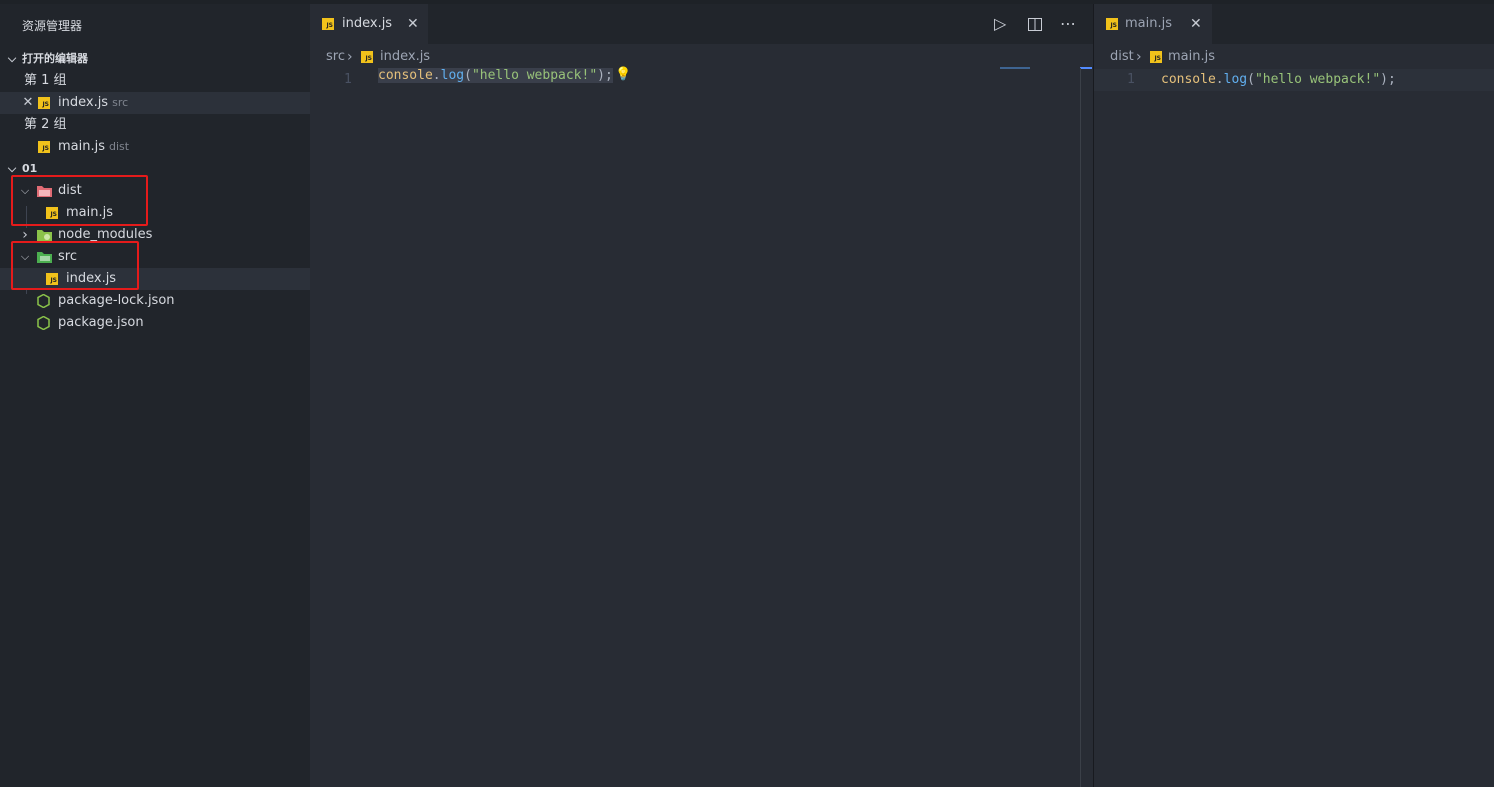 The image size is (1494, 787). Describe the element at coordinates (1191, 57) in the screenshot. I see `breadcrumb-file: main.js` at that location.